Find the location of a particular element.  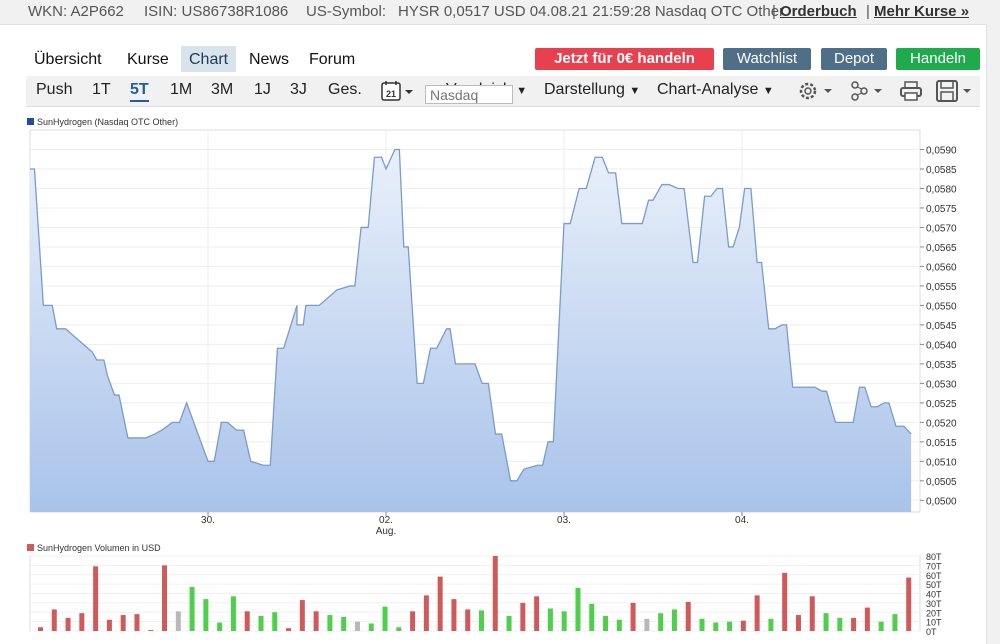

tab-news: News is located at coordinates (269, 59).